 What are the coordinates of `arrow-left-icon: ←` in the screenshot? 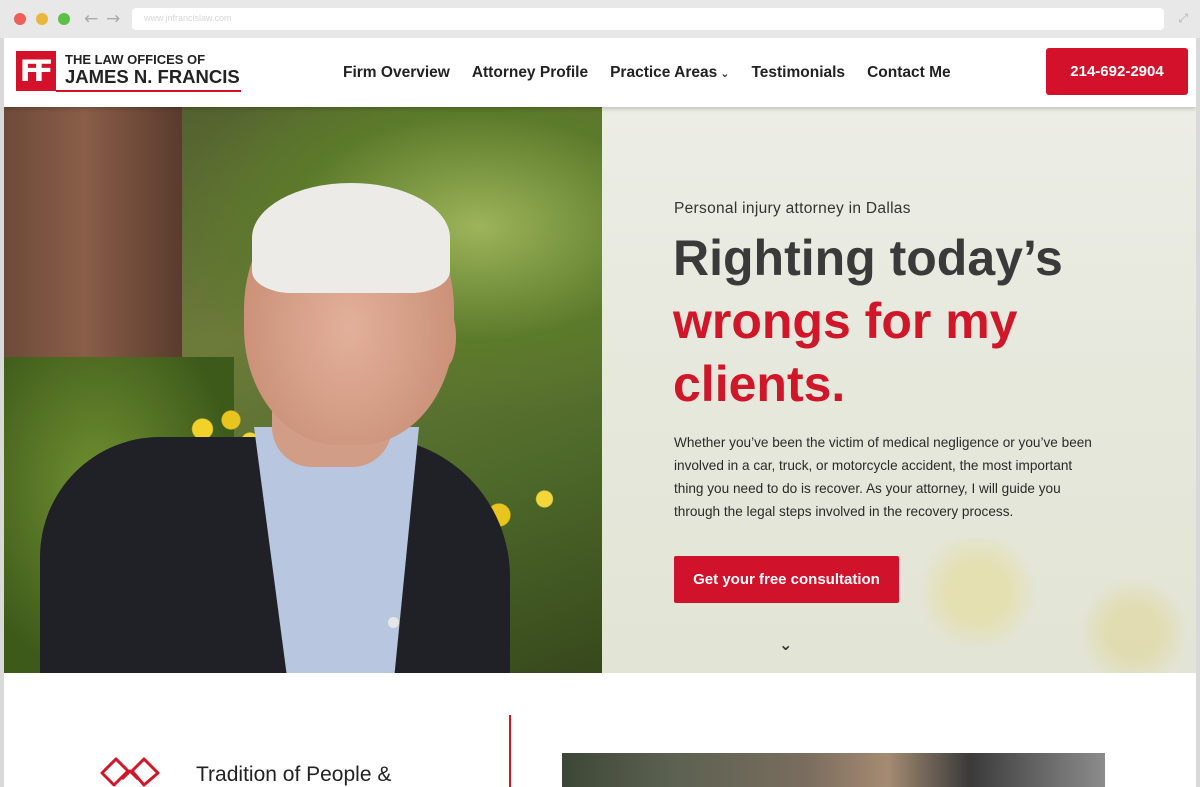 It's located at (91, 19).